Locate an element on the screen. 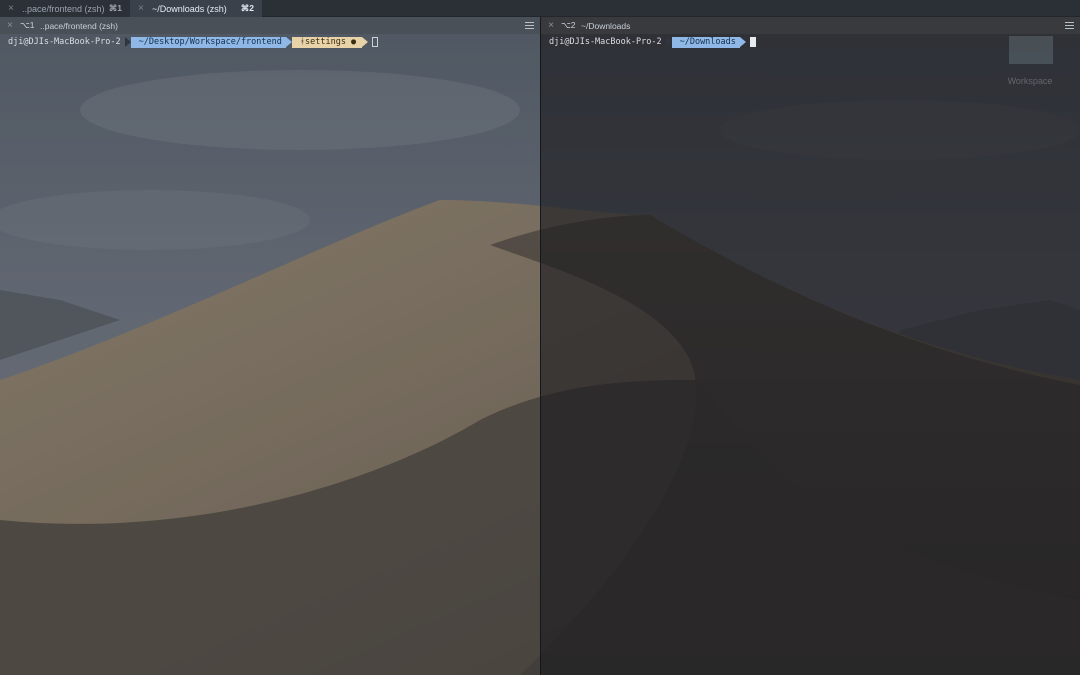  tab-title: ..pace/frontend (zsh) is located at coordinates (63, 8).